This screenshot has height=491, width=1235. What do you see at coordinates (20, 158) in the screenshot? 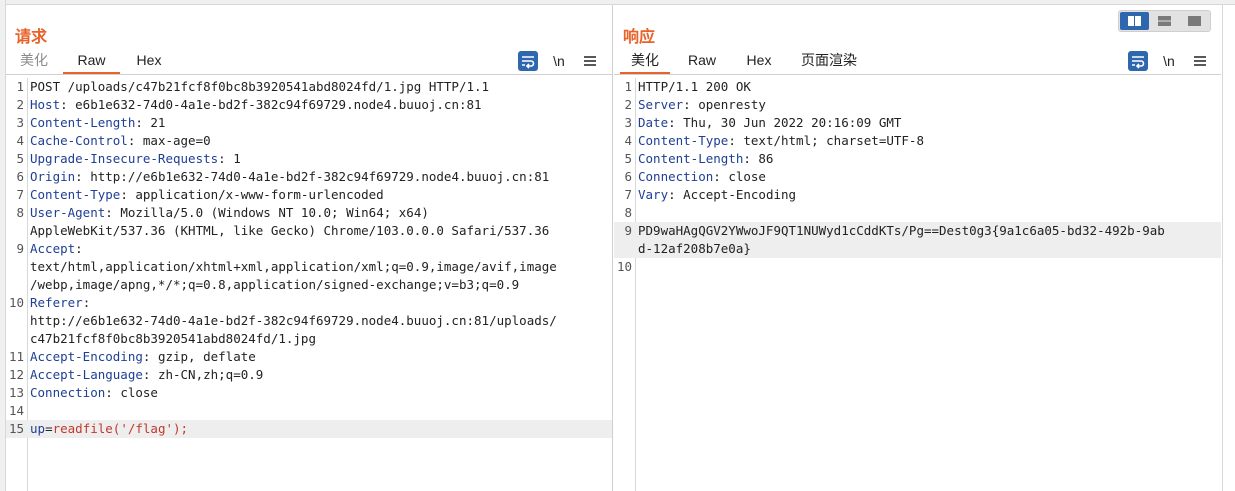
I see `line-number: 5` at bounding box center [20, 158].